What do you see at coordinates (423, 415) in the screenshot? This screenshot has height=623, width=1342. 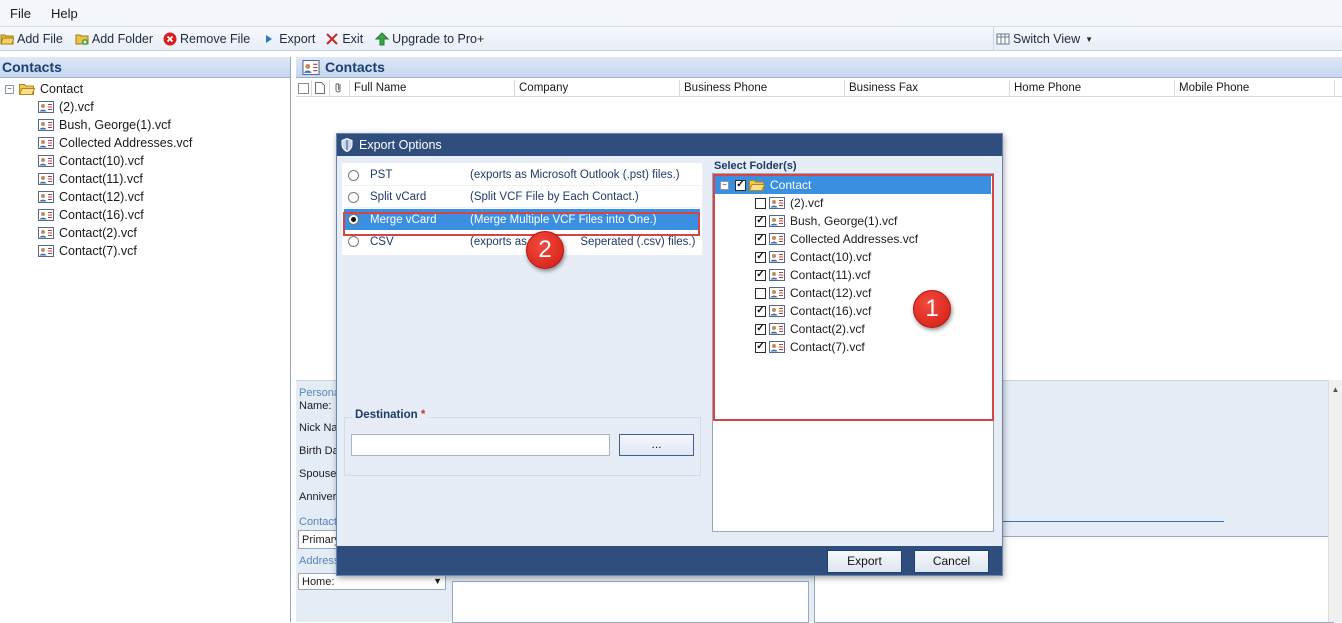 I see `required-mark: *` at bounding box center [423, 415].